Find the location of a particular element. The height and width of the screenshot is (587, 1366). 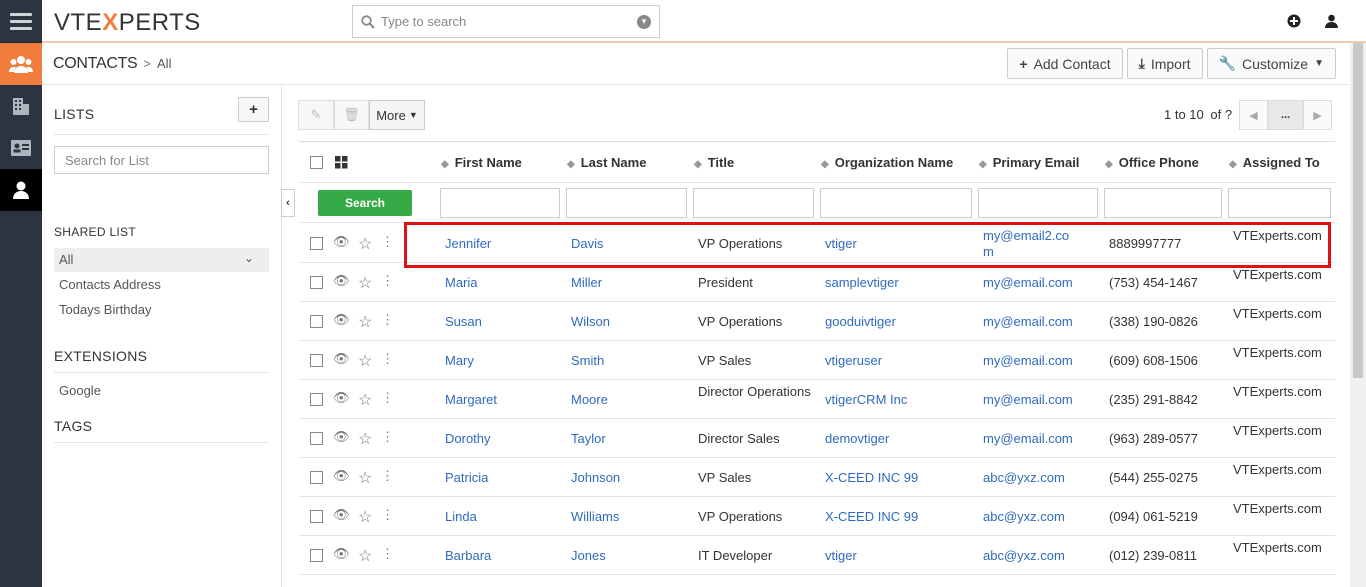

select-all-checkbox is located at coordinates (316, 162).